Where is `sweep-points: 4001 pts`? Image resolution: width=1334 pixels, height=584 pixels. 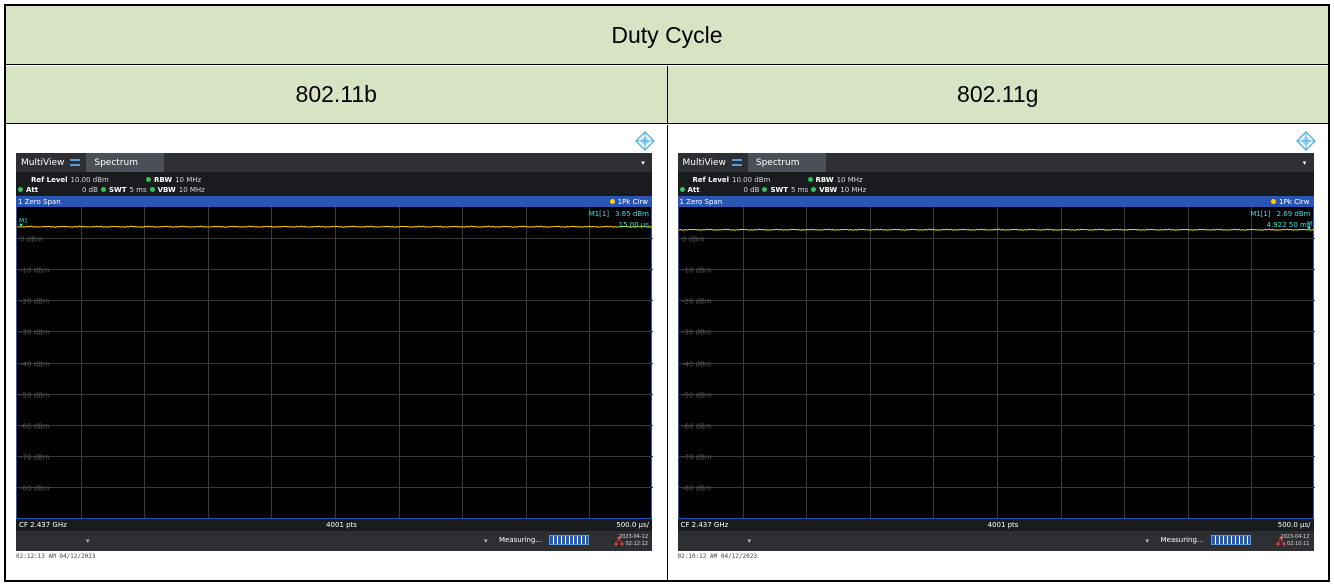
sweep-points: 4001 pts is located at coordinates (1003, 525).